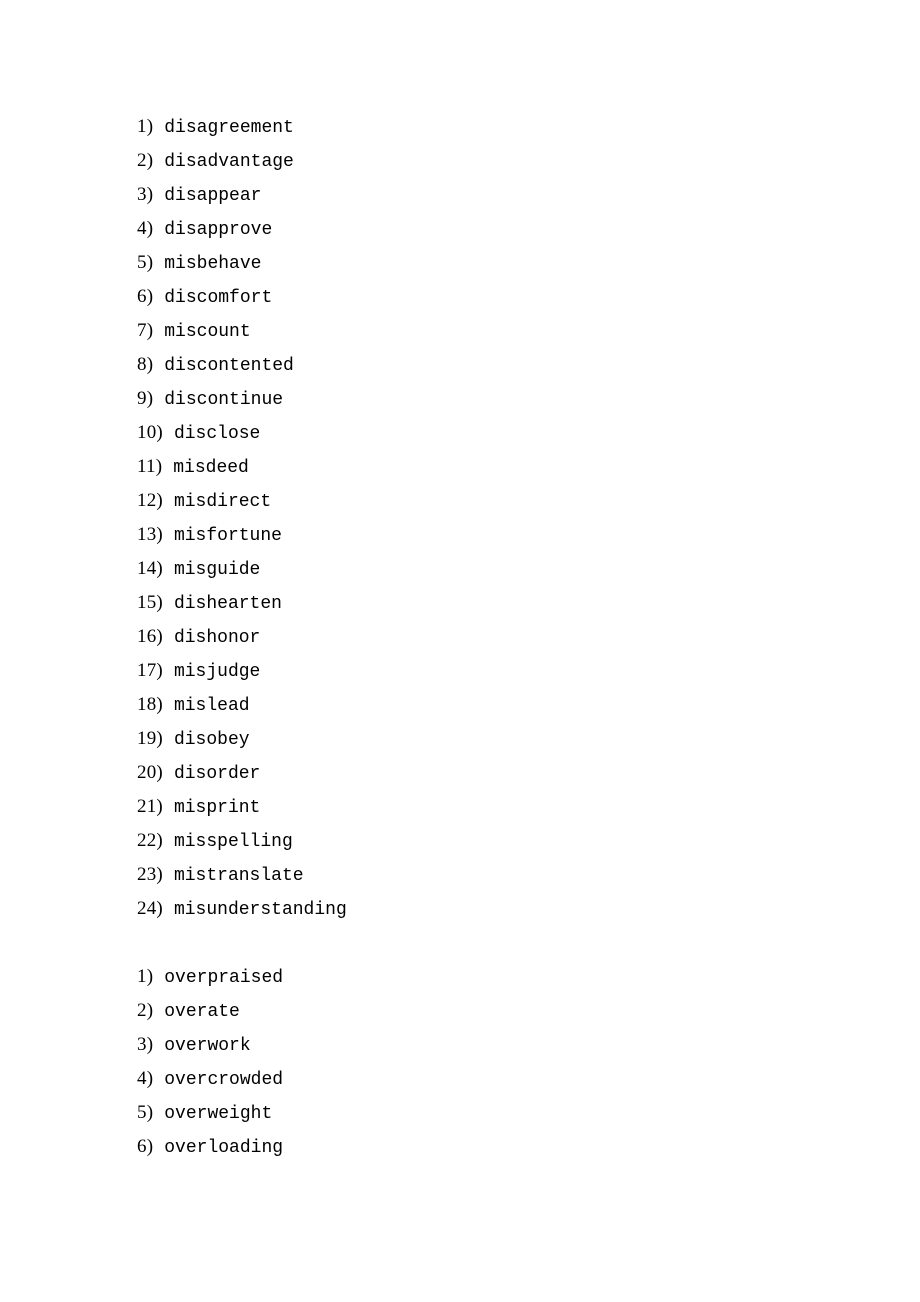  What do you see at coordinates (528, 467) in the screenshot?
I see `list-item: 11) misdeed` at bounding box center [528, 467].